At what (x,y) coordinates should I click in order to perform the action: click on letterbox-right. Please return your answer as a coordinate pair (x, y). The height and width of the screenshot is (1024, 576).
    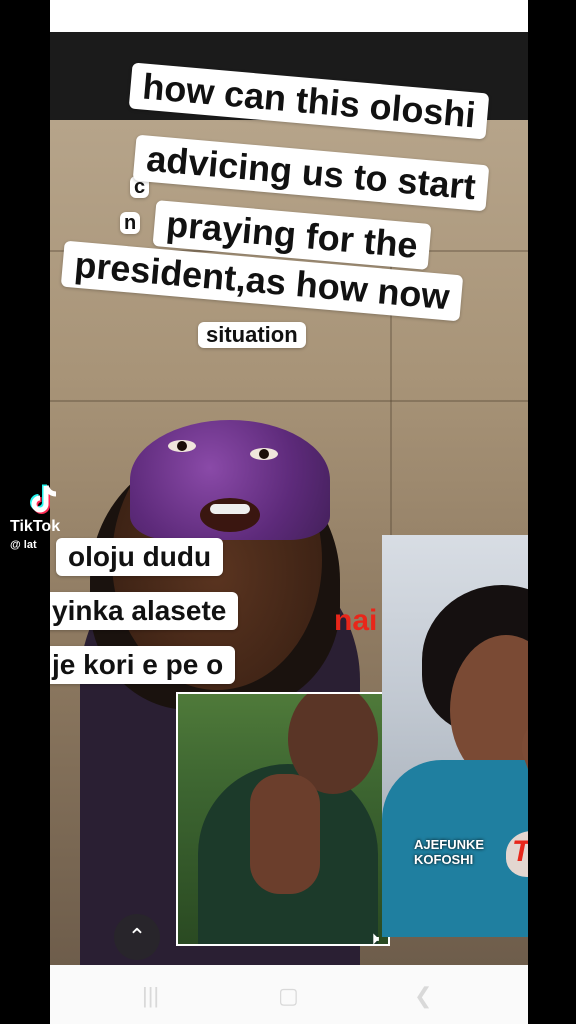
    Looking at the image, I should click on (552, 512).